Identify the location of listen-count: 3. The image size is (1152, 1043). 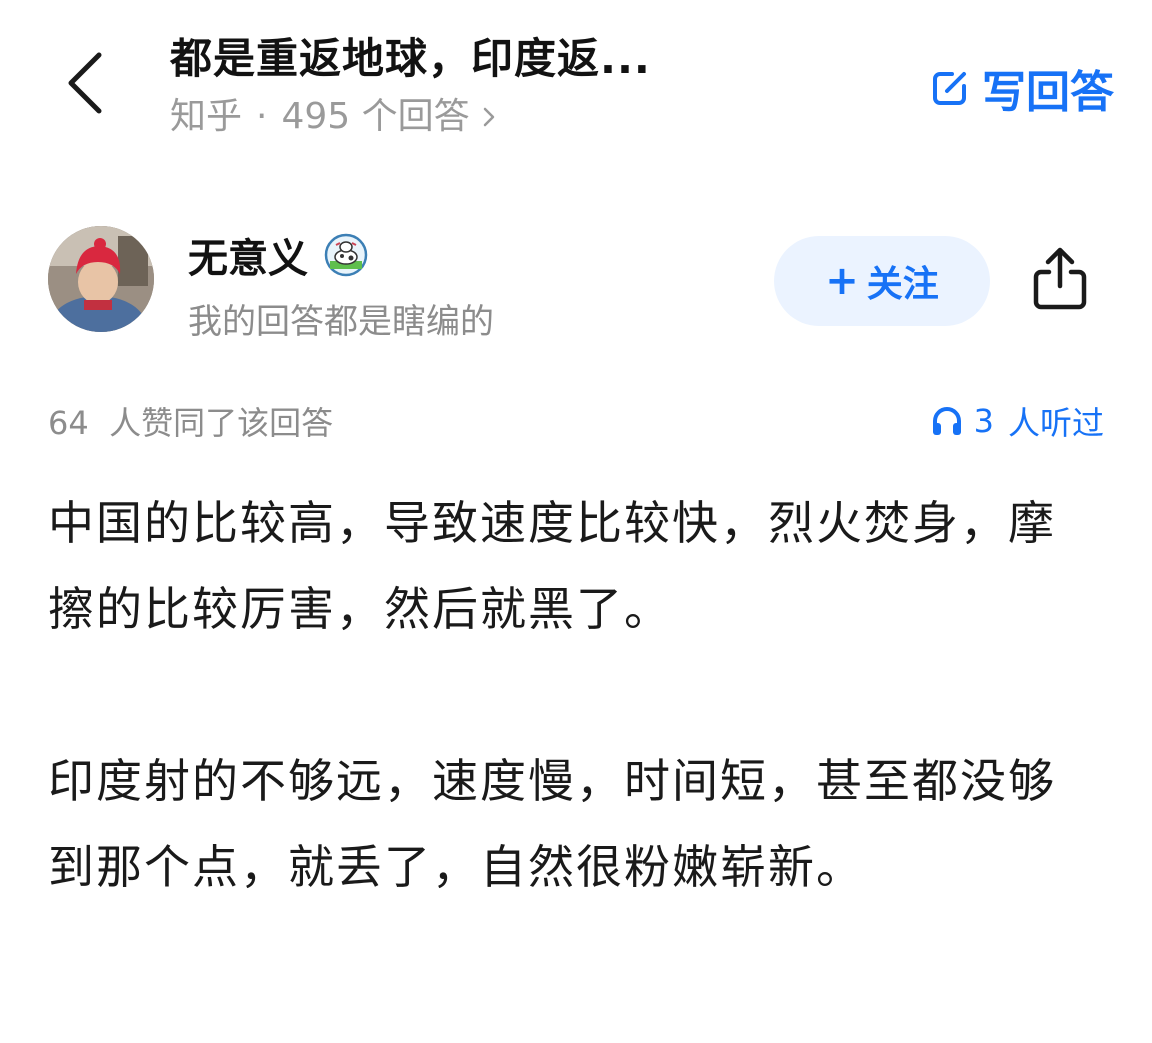
(983, 421).